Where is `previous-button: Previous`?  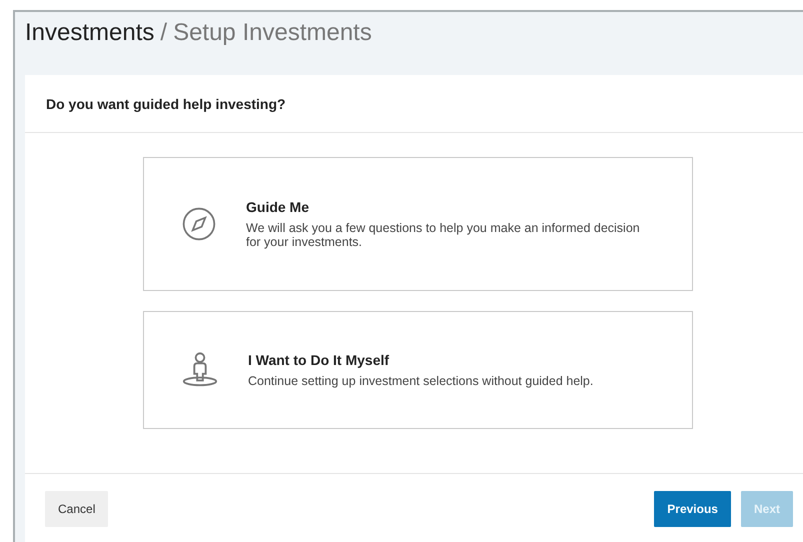
previous-button: Previous is located at coordinates (692, 509).